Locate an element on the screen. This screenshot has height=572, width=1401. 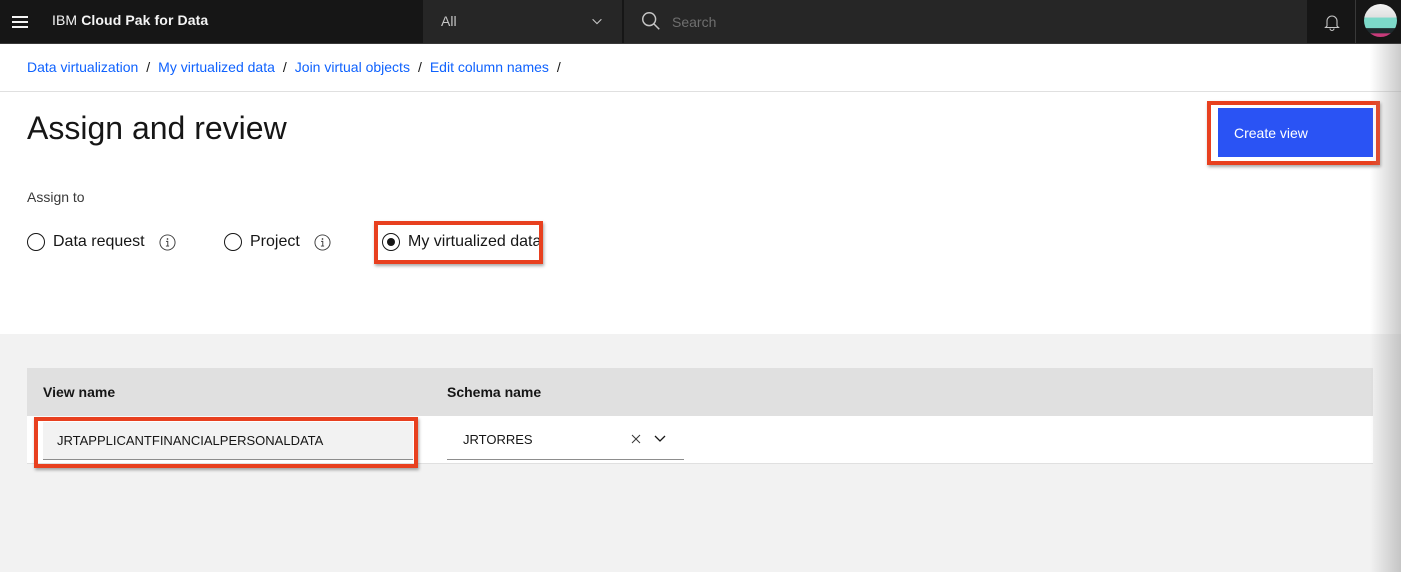
notifications-button is located at coordinates (1332, 21).